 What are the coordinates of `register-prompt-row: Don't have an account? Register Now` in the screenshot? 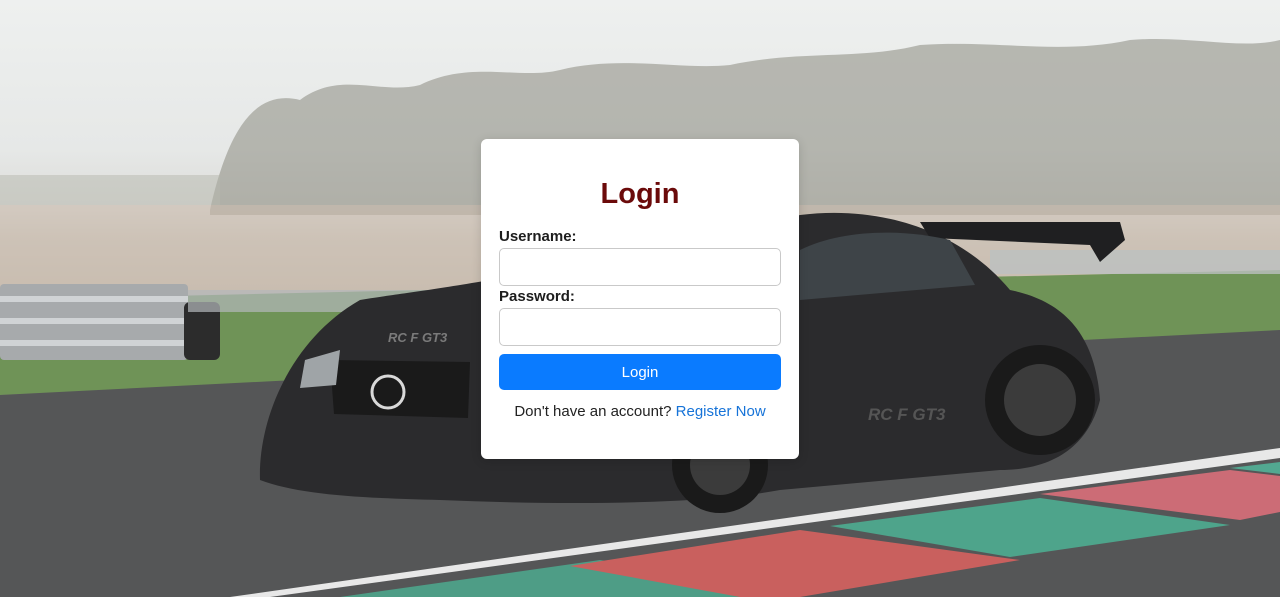 It's located at (640, 411).